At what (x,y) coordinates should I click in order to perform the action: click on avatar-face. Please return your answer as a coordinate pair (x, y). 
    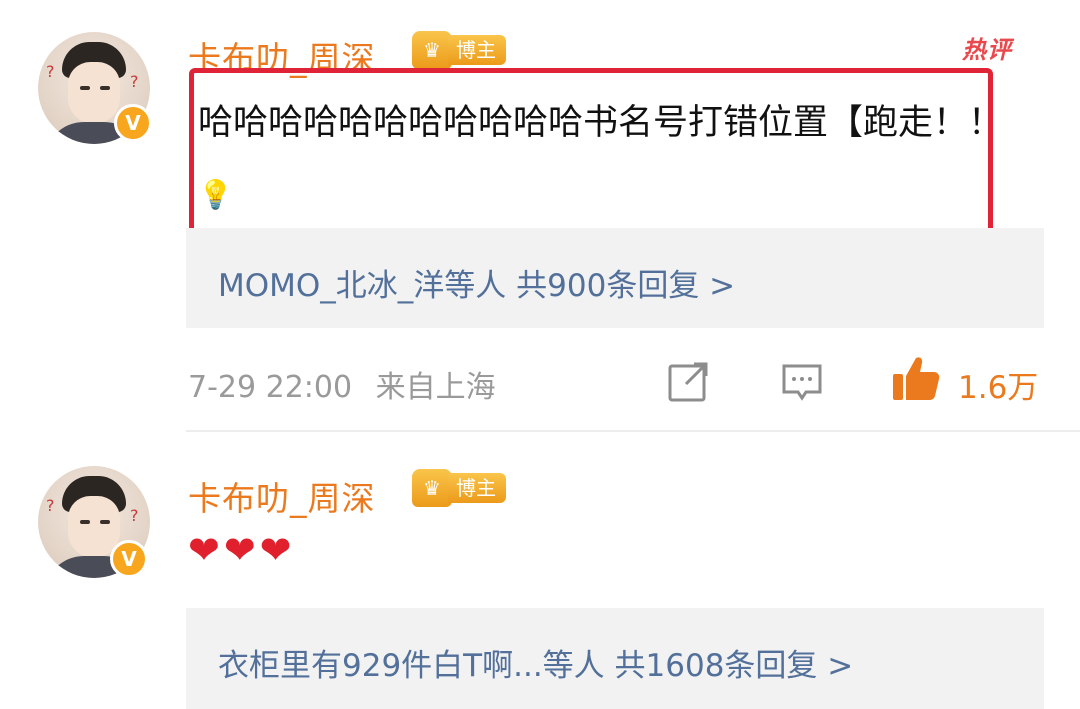
    Looking at the image, I should click on (94, 93).